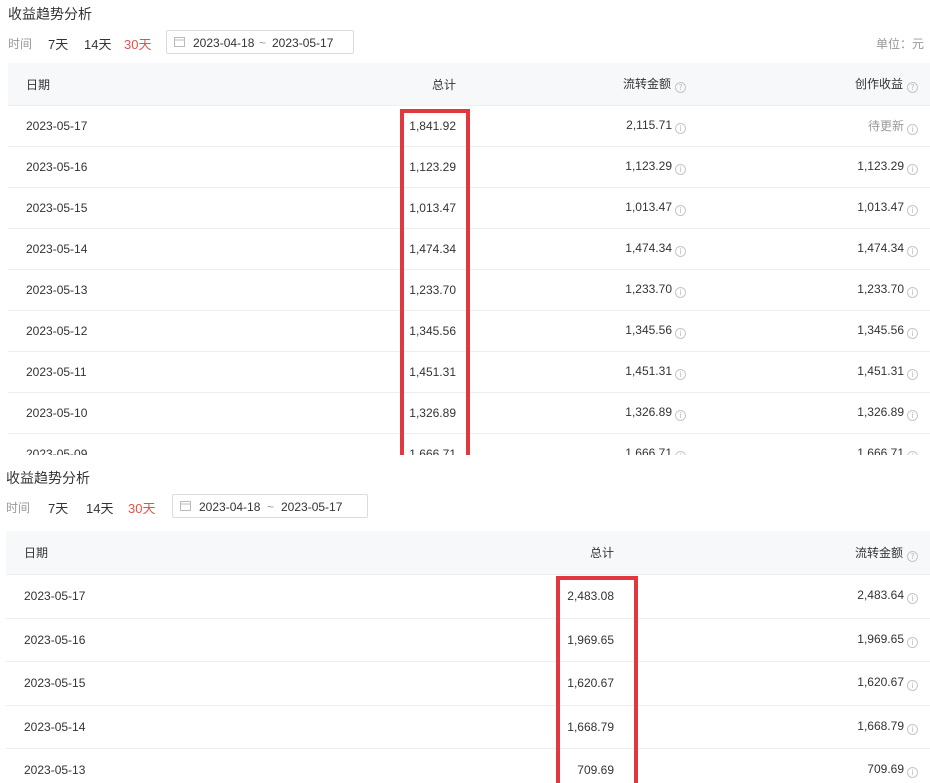  I want to click on table-row: 2023-05-14 1,474.34 1,474.34 i 1,474.34 i, so click(469, 249).